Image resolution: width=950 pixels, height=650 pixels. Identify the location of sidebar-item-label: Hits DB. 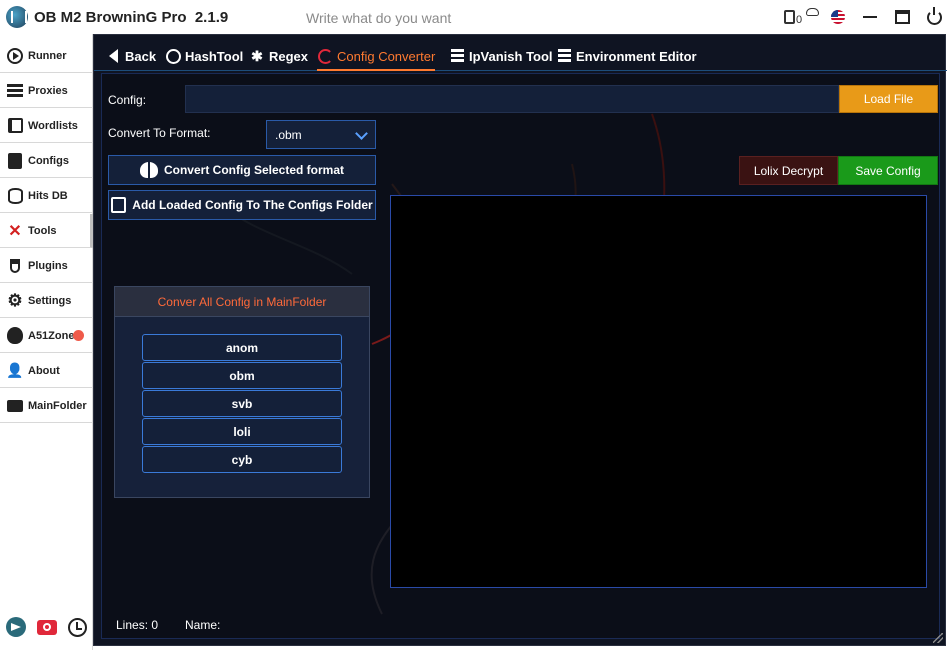
(48, 195).